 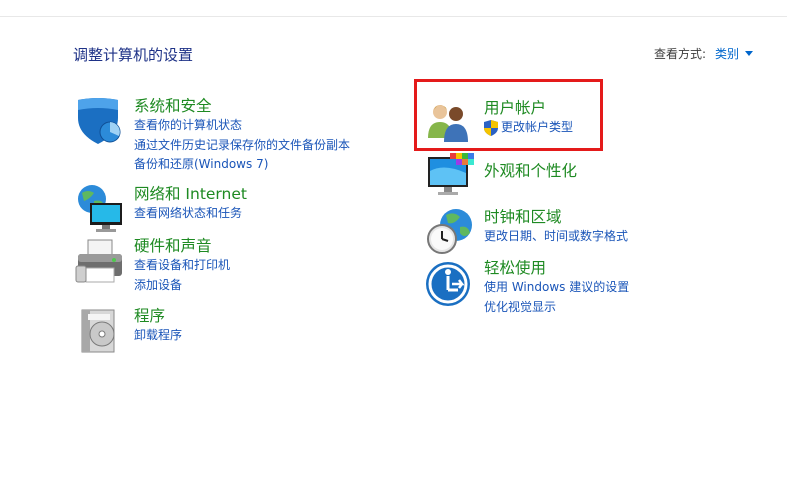 I want to click on view-by-label: 查看方式:, so click(x=680, y=54).